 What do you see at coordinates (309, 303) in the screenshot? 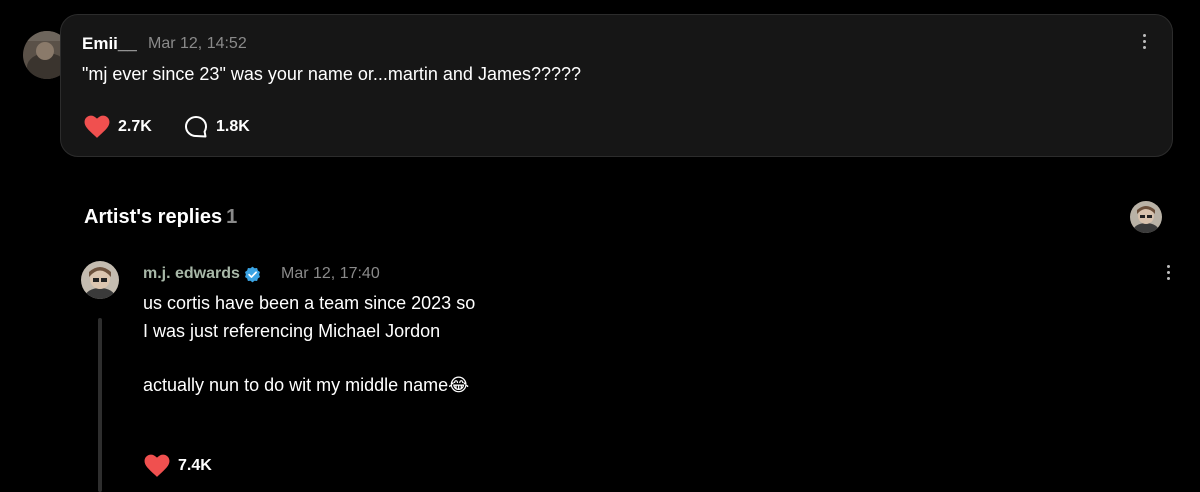
I see `reply-text-line-1: us cortis have been a team since 2023 so` at bounding box center [309, 303].